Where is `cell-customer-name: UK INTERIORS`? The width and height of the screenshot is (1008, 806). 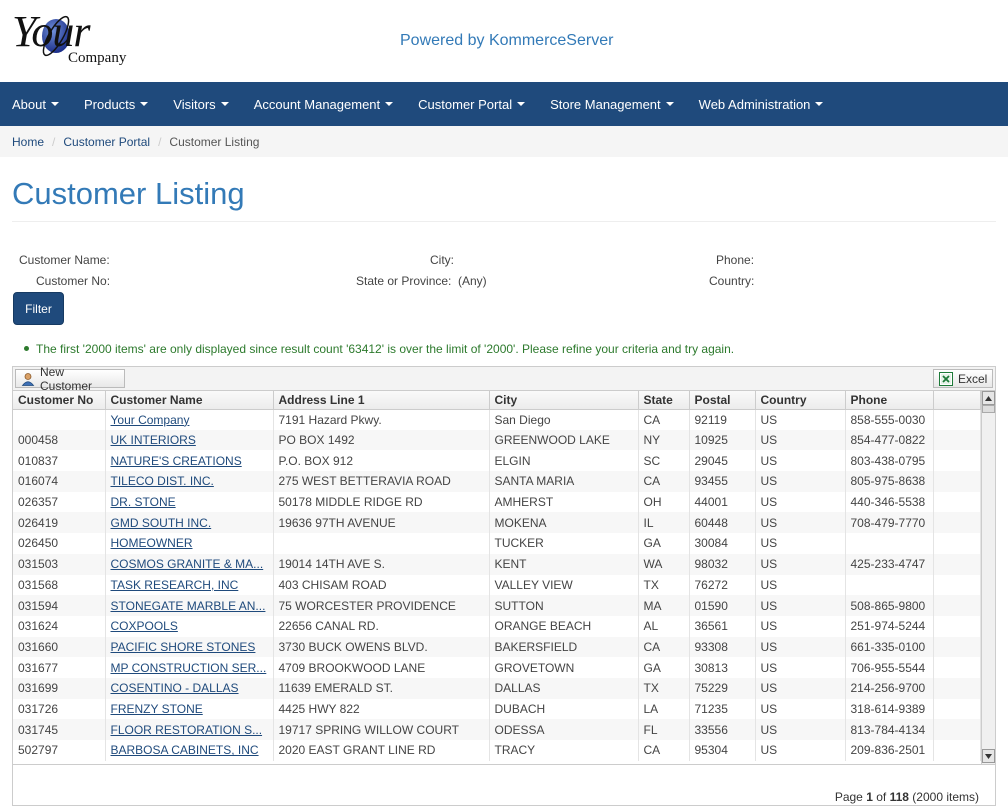 cell-customer-name: UK INTERIORS is located at coordinates (189, 440).